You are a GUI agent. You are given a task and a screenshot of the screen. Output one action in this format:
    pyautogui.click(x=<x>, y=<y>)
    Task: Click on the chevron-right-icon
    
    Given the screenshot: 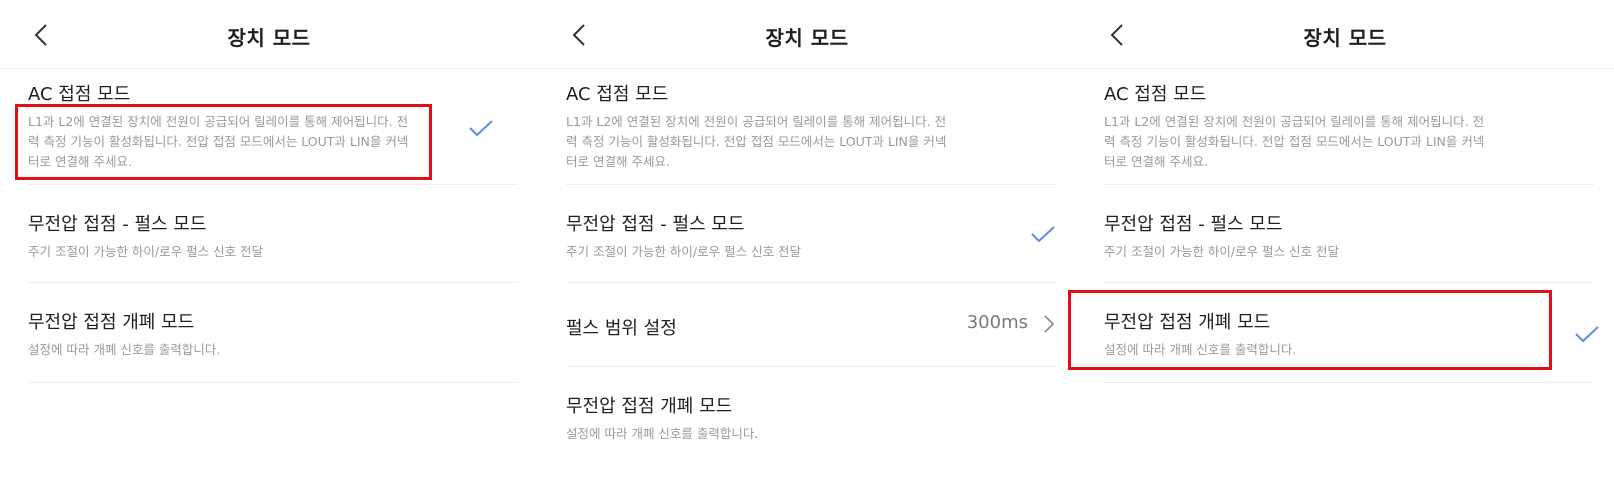 What is the action you would take?
    pyautogui.click(x=1049, y=324)
    